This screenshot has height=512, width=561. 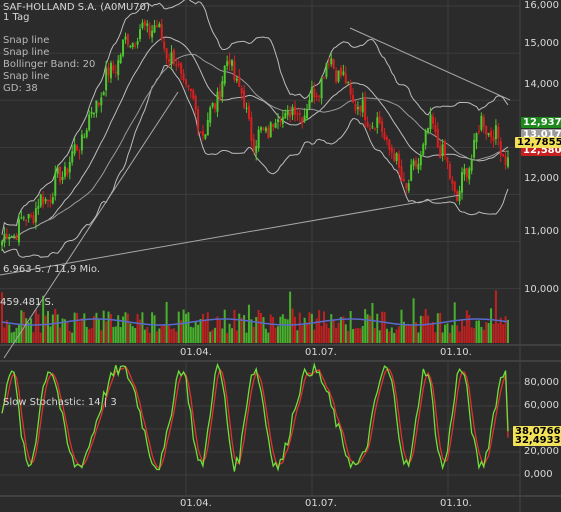 What do you see at coordinates (26, 77) in the screenshot?
I see `study-label-4: Snap line` at bounding box center [26, 77].